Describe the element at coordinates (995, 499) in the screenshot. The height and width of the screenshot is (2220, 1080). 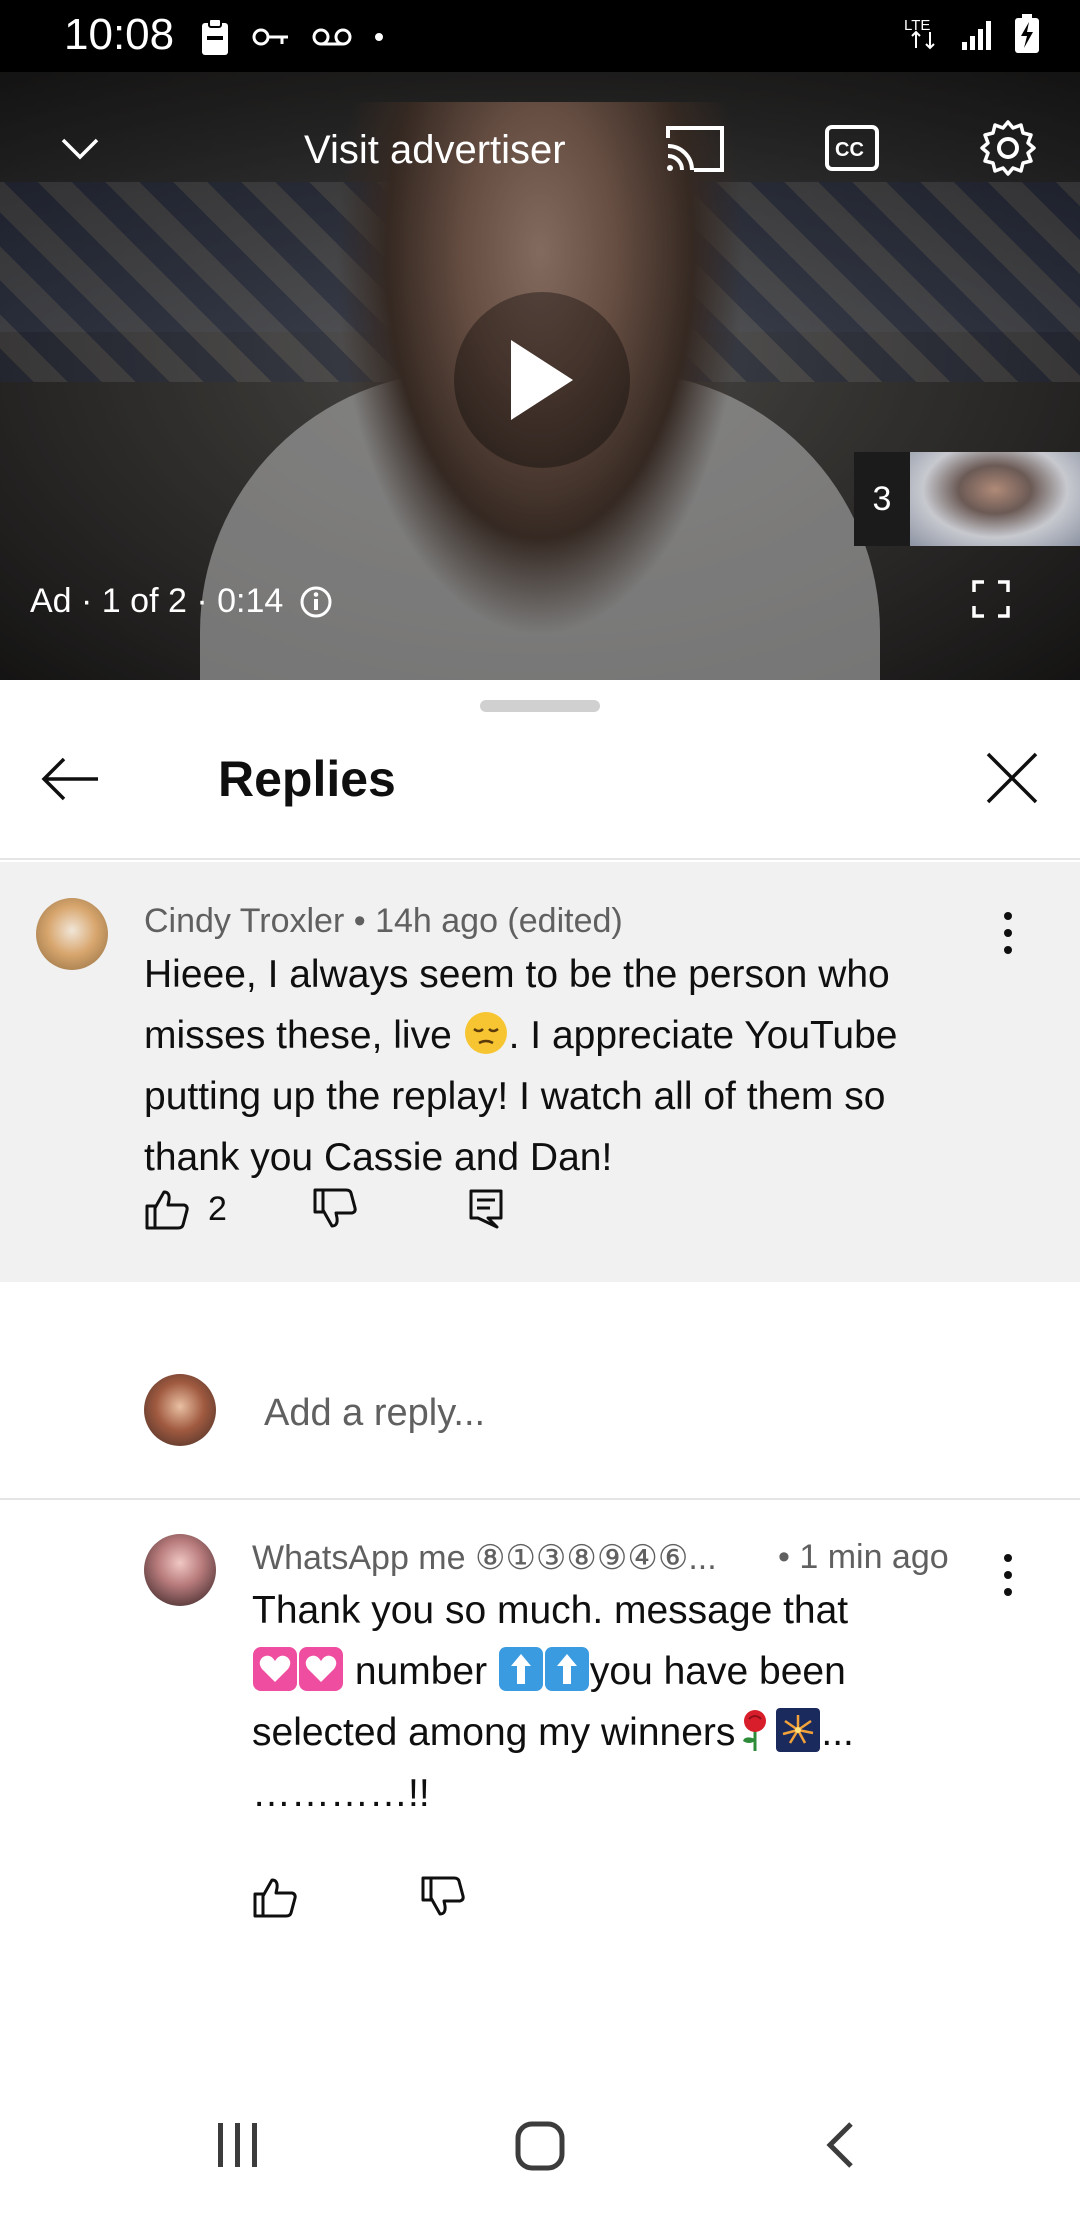
I see `up-next-thumbnail` at that location.